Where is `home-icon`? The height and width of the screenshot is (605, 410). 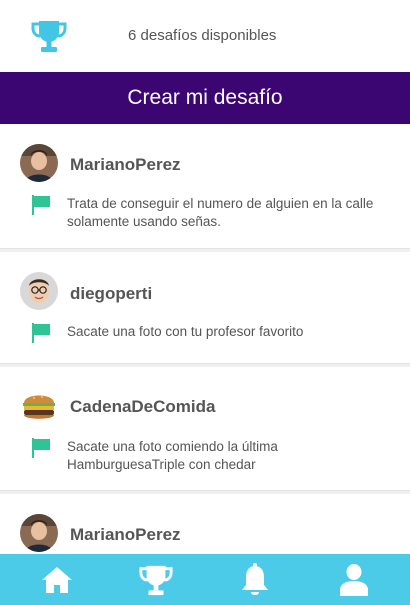
home-icon is located at coordinates (57, 579).